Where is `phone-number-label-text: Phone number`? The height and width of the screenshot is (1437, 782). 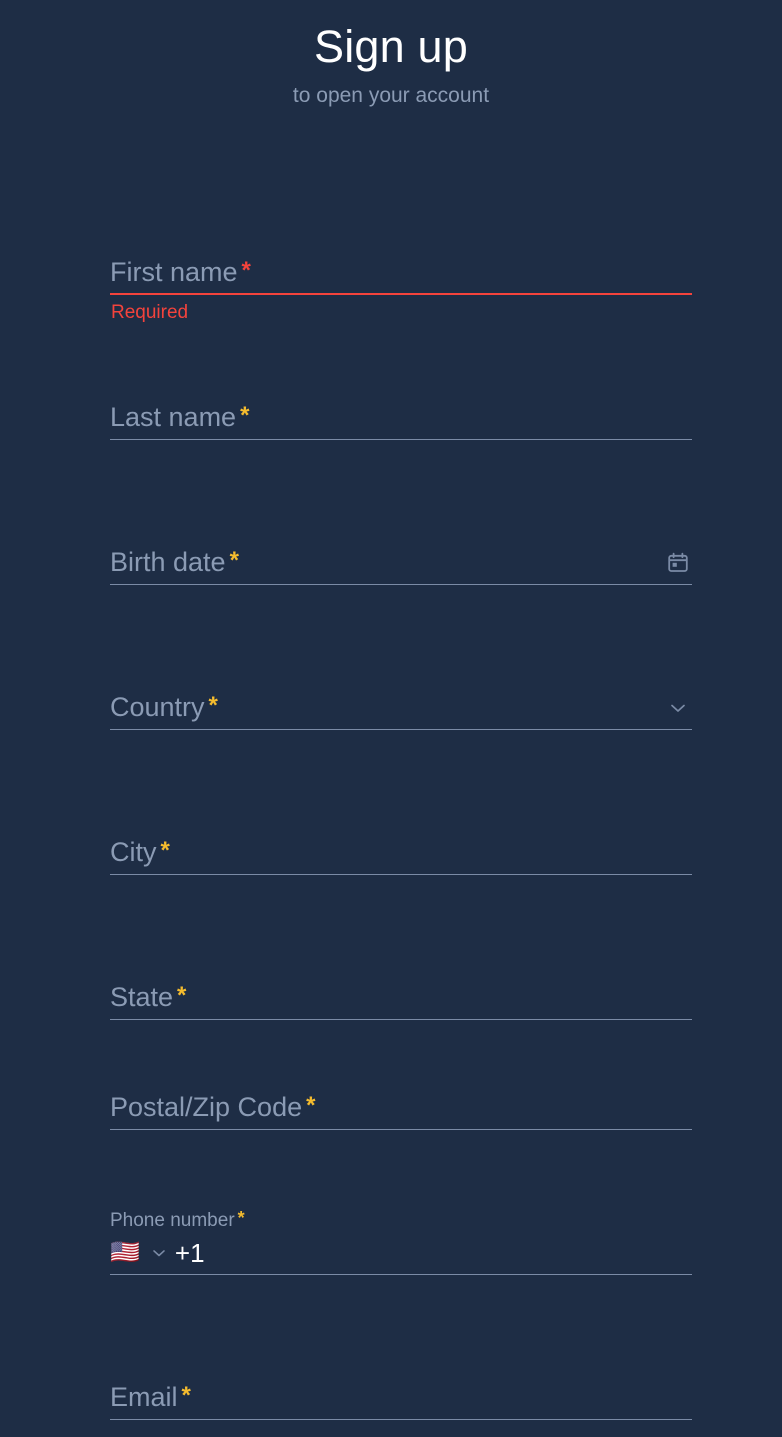 phone-number-label-text: Phone number is located at coordinates (172, 1220).